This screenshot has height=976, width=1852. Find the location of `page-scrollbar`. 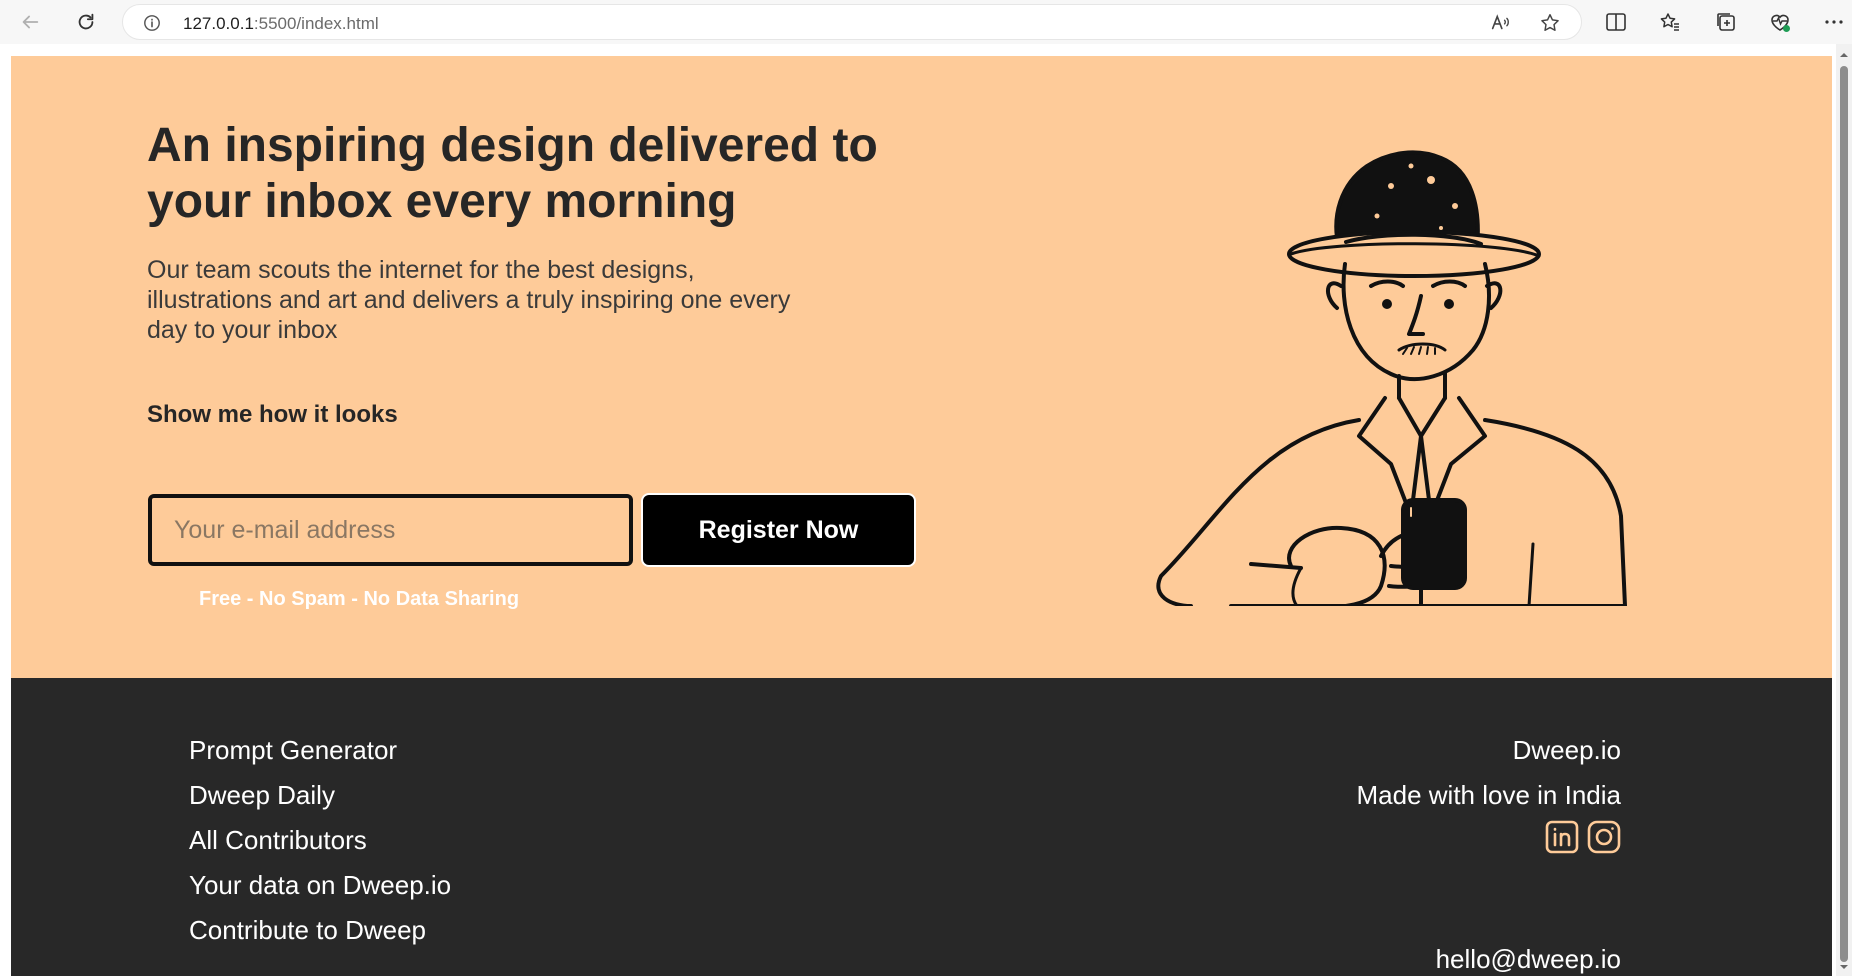

page-scrollbar is located at coordinates (1844, 510).